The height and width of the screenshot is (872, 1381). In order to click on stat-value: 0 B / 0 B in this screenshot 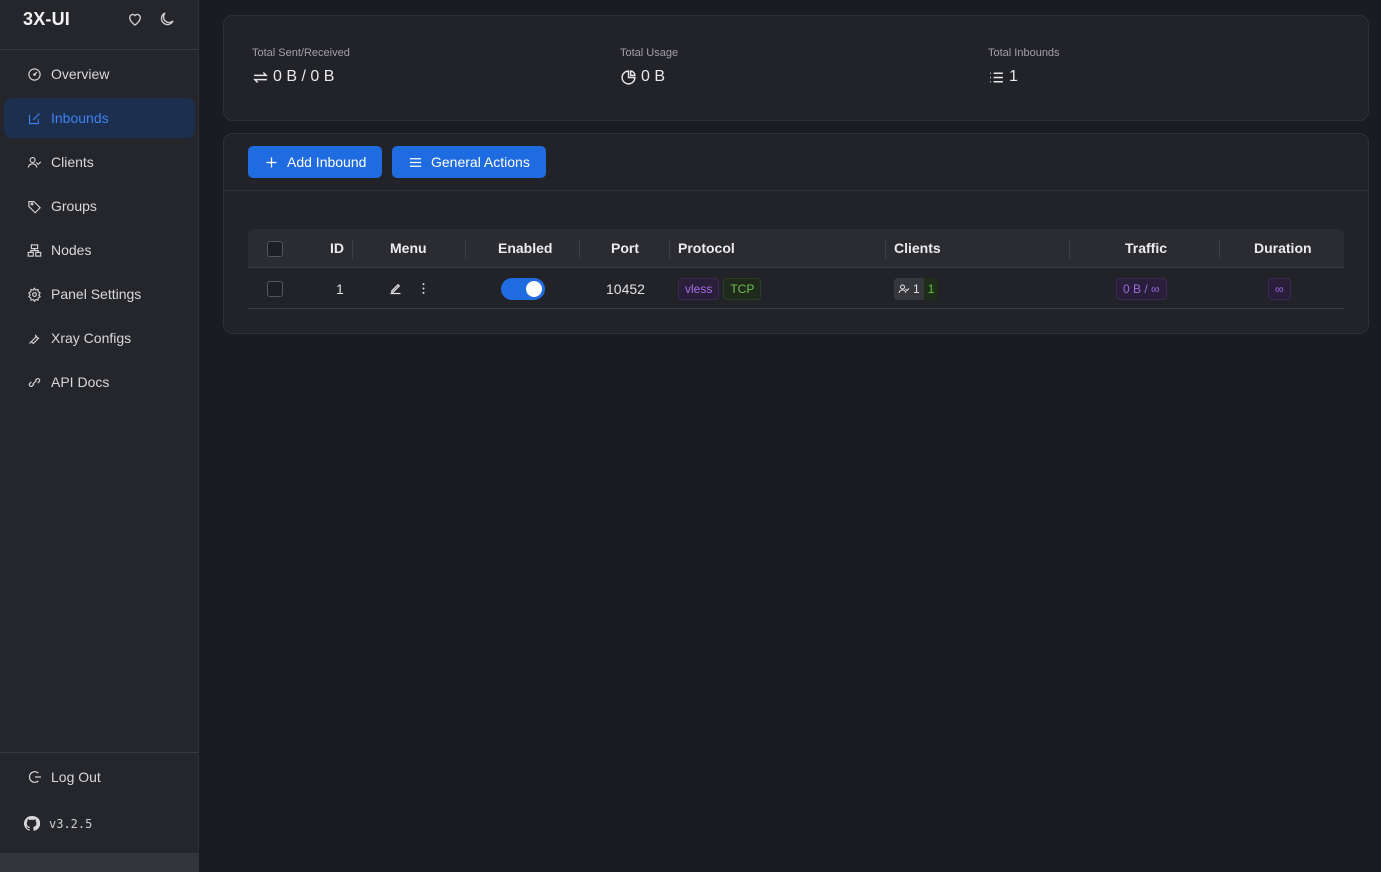, I will do `click(301, 77)`.